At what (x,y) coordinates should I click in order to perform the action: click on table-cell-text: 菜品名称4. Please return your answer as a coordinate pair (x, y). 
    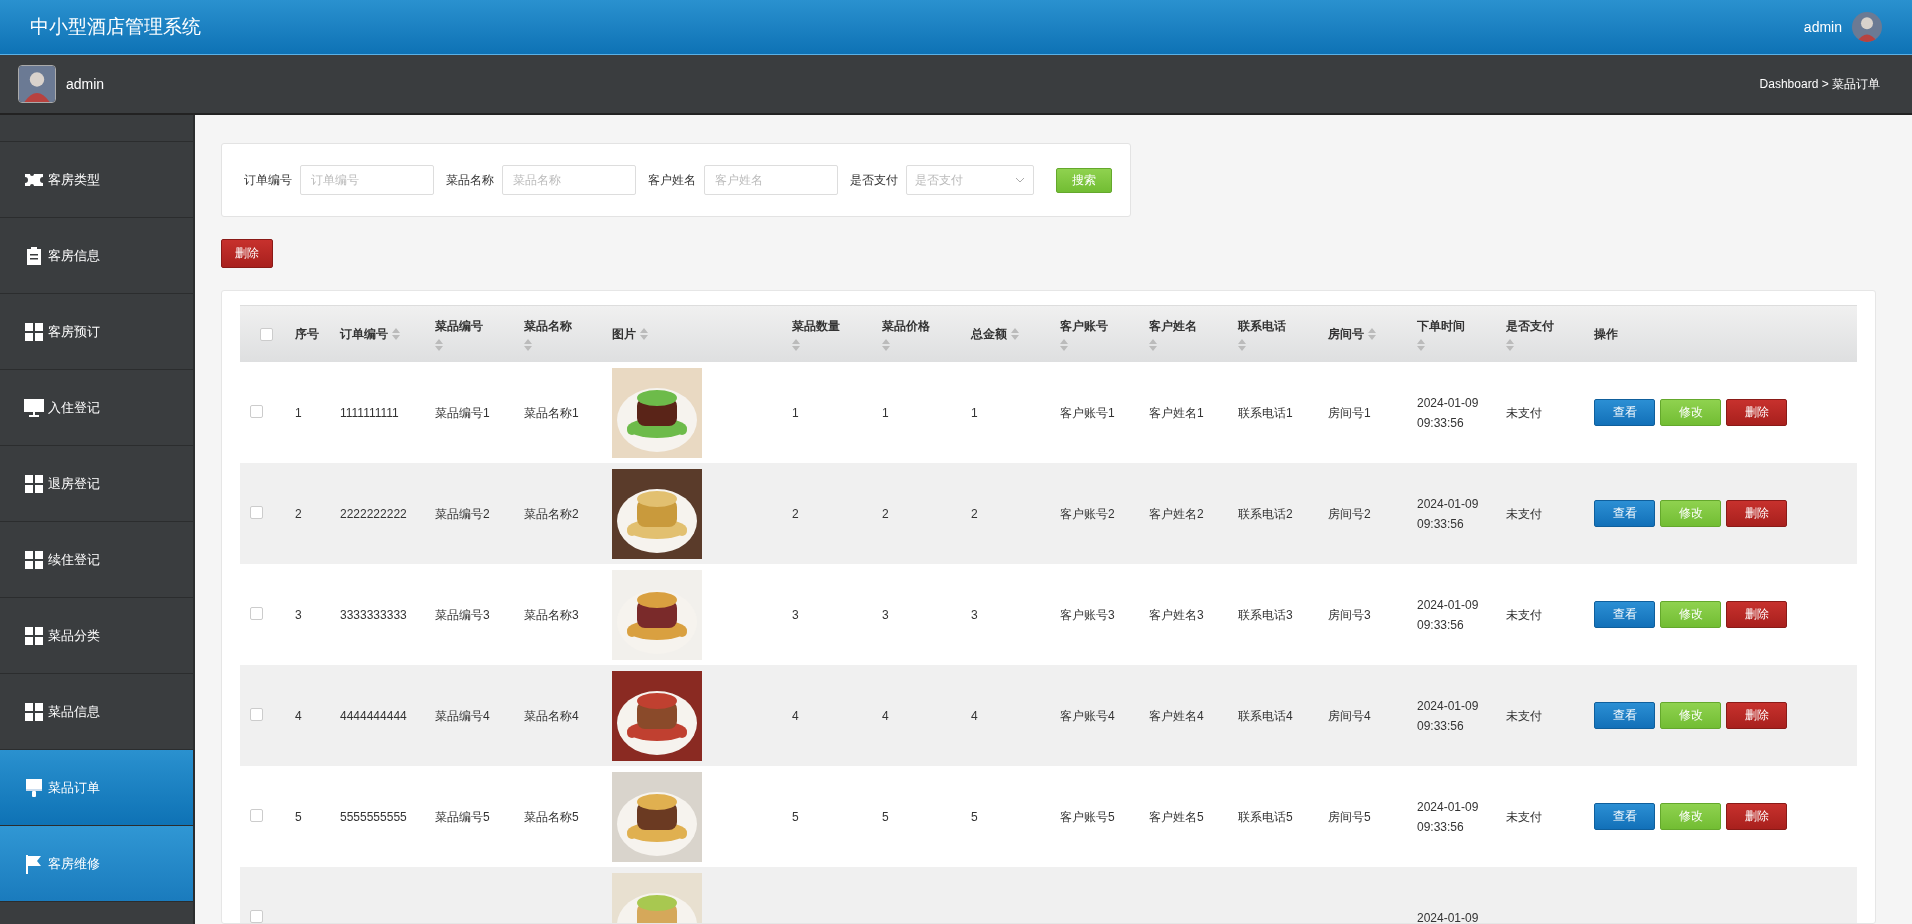
    Looking at the image, I should click on (551, 716).